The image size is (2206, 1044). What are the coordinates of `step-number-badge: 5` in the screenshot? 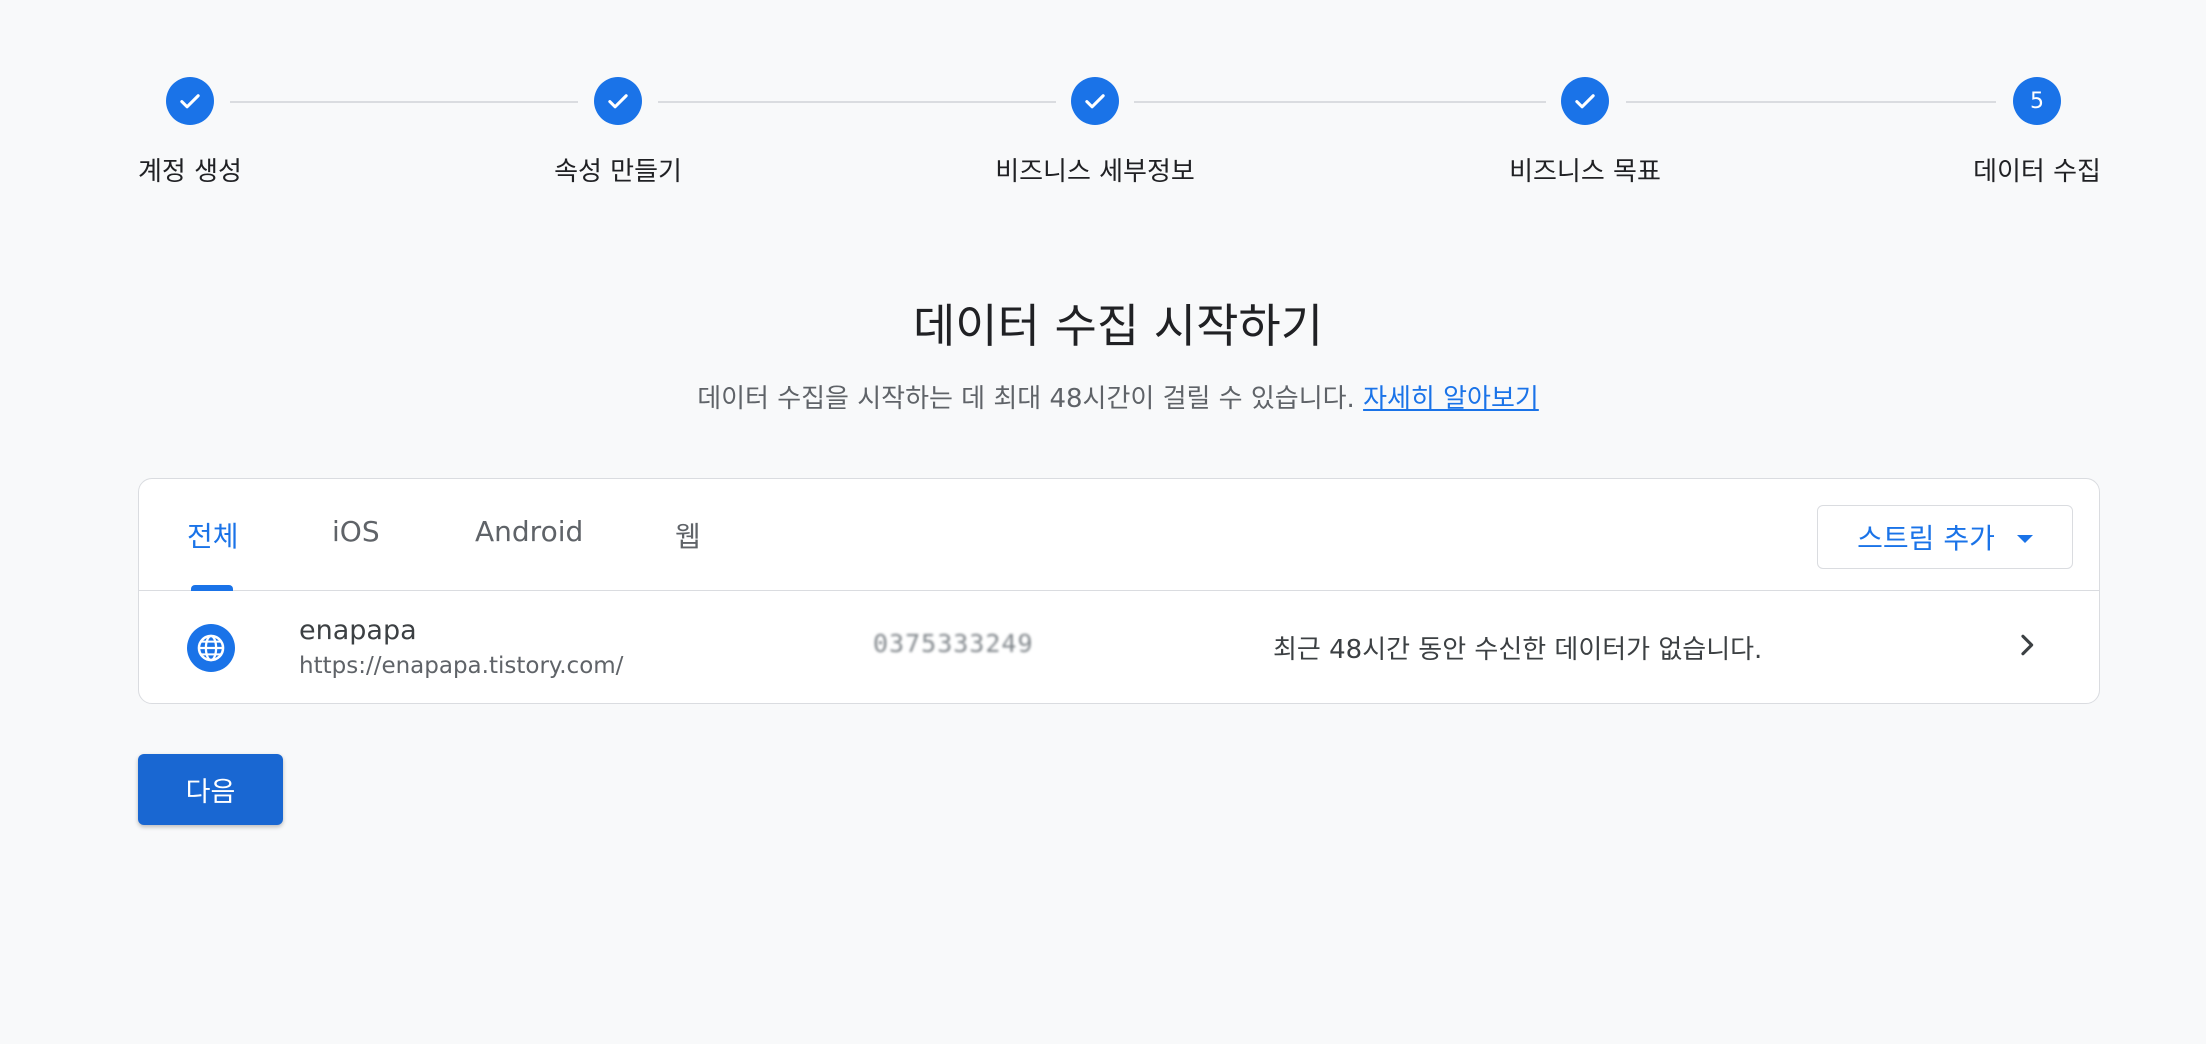 It's located at (2037, 101).